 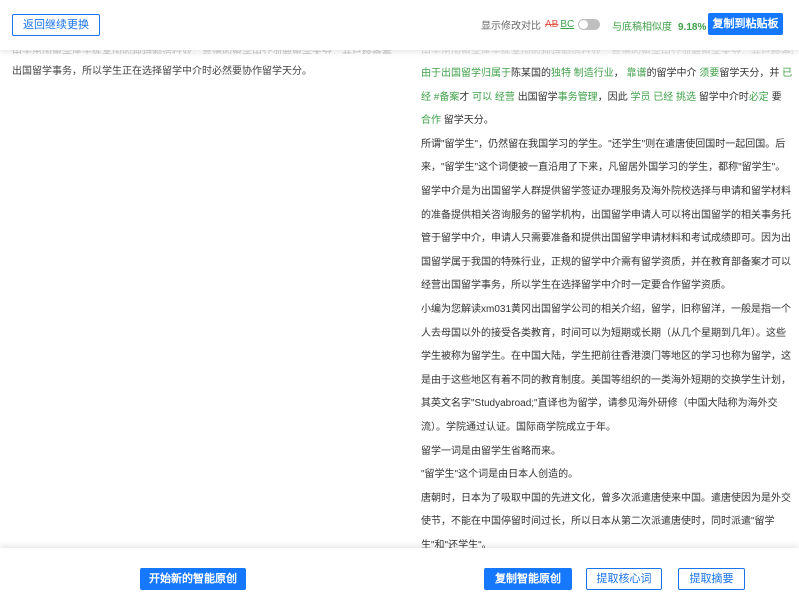 What do you see at coordinates (624, 579) in the screenshot?
I see `extract-keywords-button: 提取核心词` at bounding box center [624, 579].